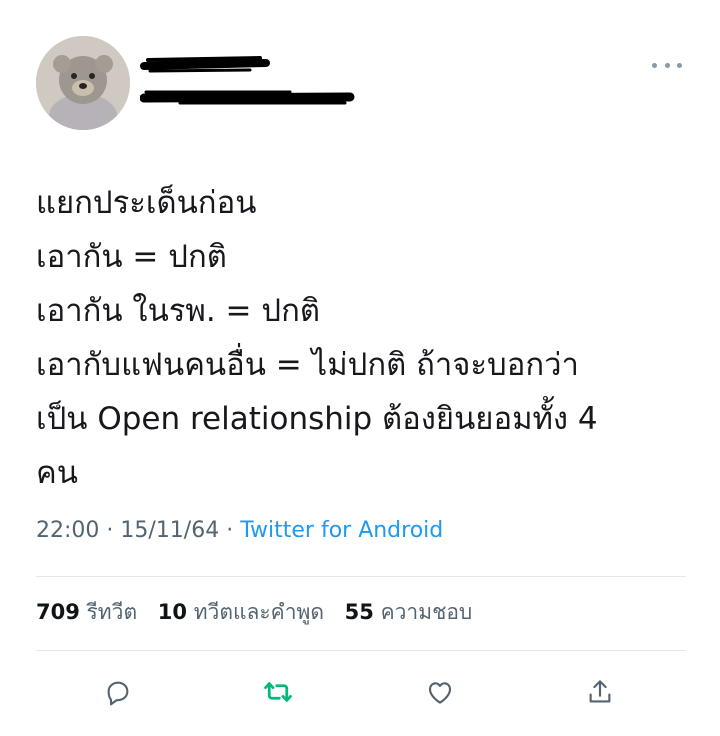  I want to click on retweets-count: 709, so click(58, 612).